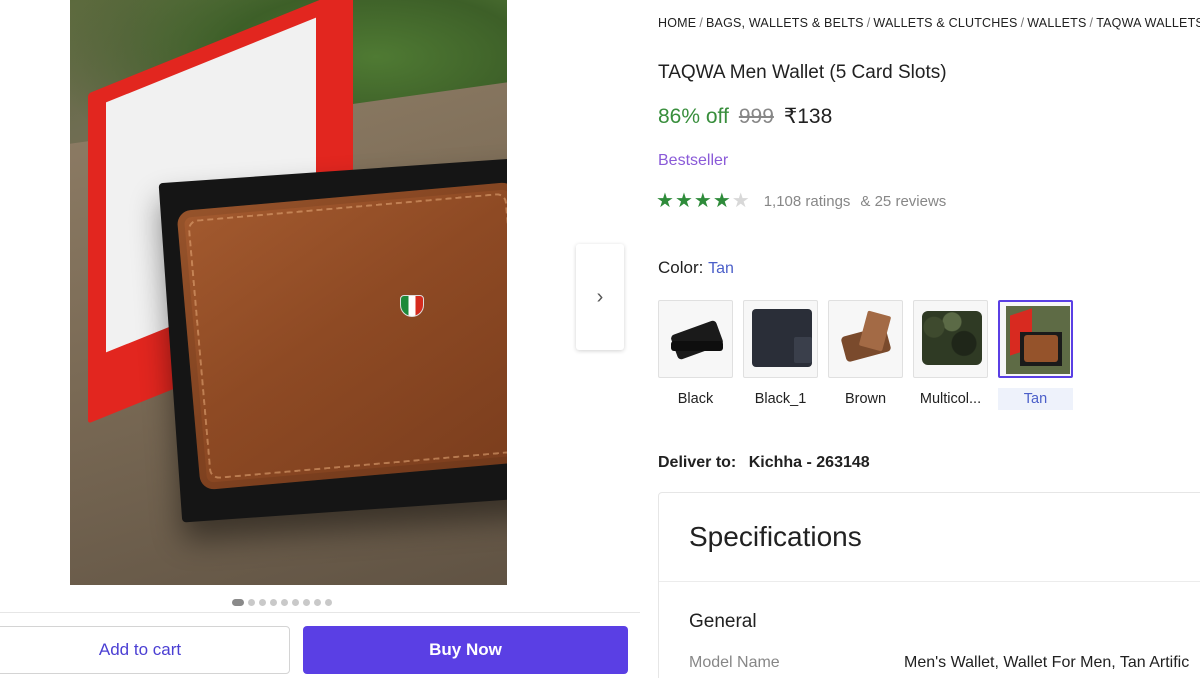 The width and height of the screenshot is (1200, 678). I want to click on breadcrumb-item: WALLETS & CLUTCHES, so click(945, 23).